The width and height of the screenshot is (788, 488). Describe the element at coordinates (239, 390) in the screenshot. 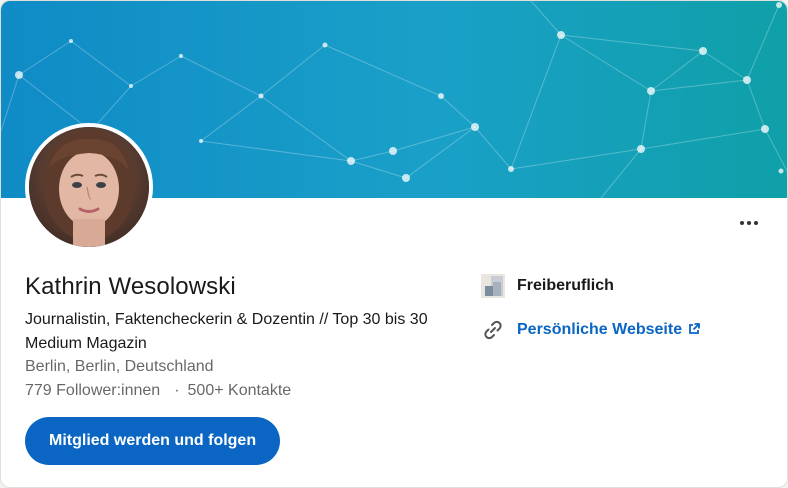

I see `connections-count: 500+ Kontakte` at that location.